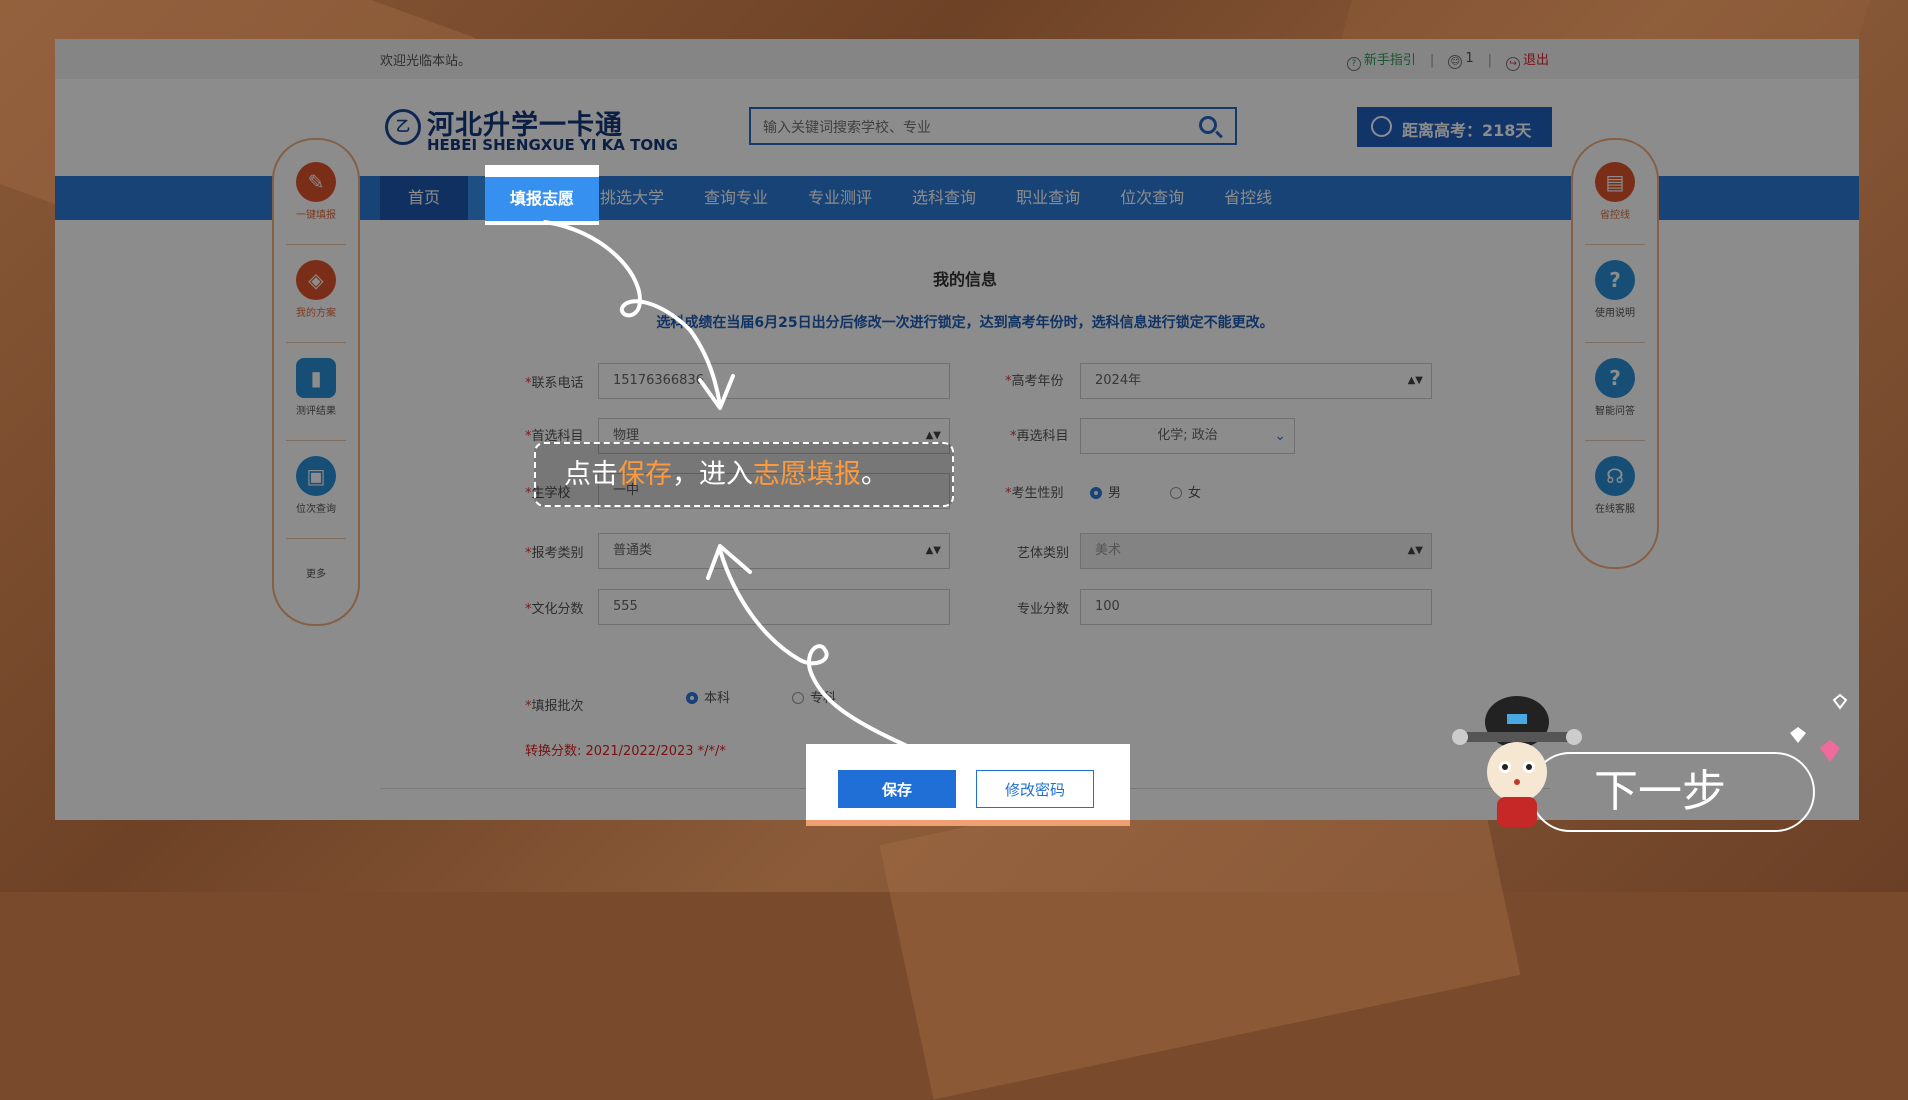  What do you see at coordinates (1517, 761) in the screenshot?
I see `mascot-icon` at bounding box center [1517, 761].